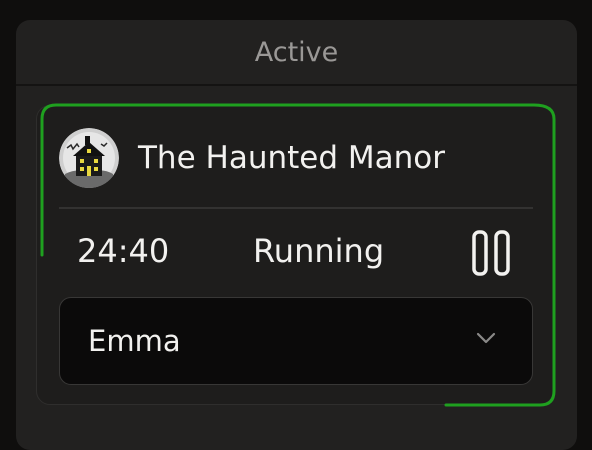 The image size is (592, 450). Describe the element at coordinates (486, 338) in the screenshot. I see `chevron-down-icon` at that location.